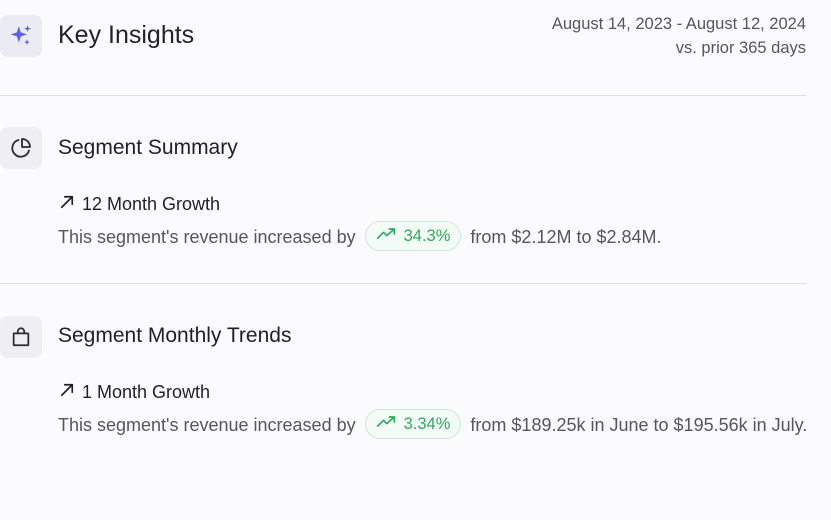  What do you see at coordinates (427, 236) in the screenshot?
I see `change-value: 34.3%` at bounding box center [427, 236].